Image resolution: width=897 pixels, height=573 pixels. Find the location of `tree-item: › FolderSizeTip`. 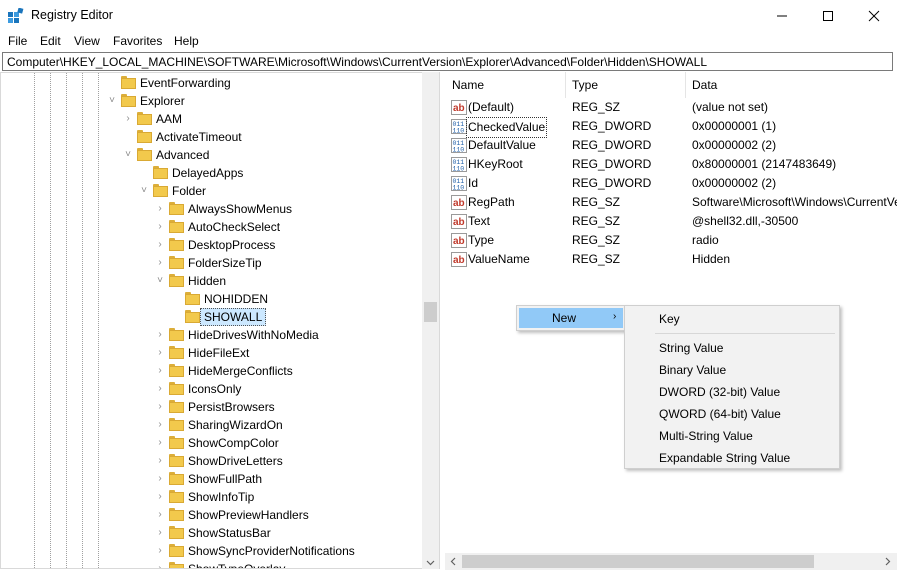

tree-item: › FolderSizeTip is located at coordinates (296, 263).